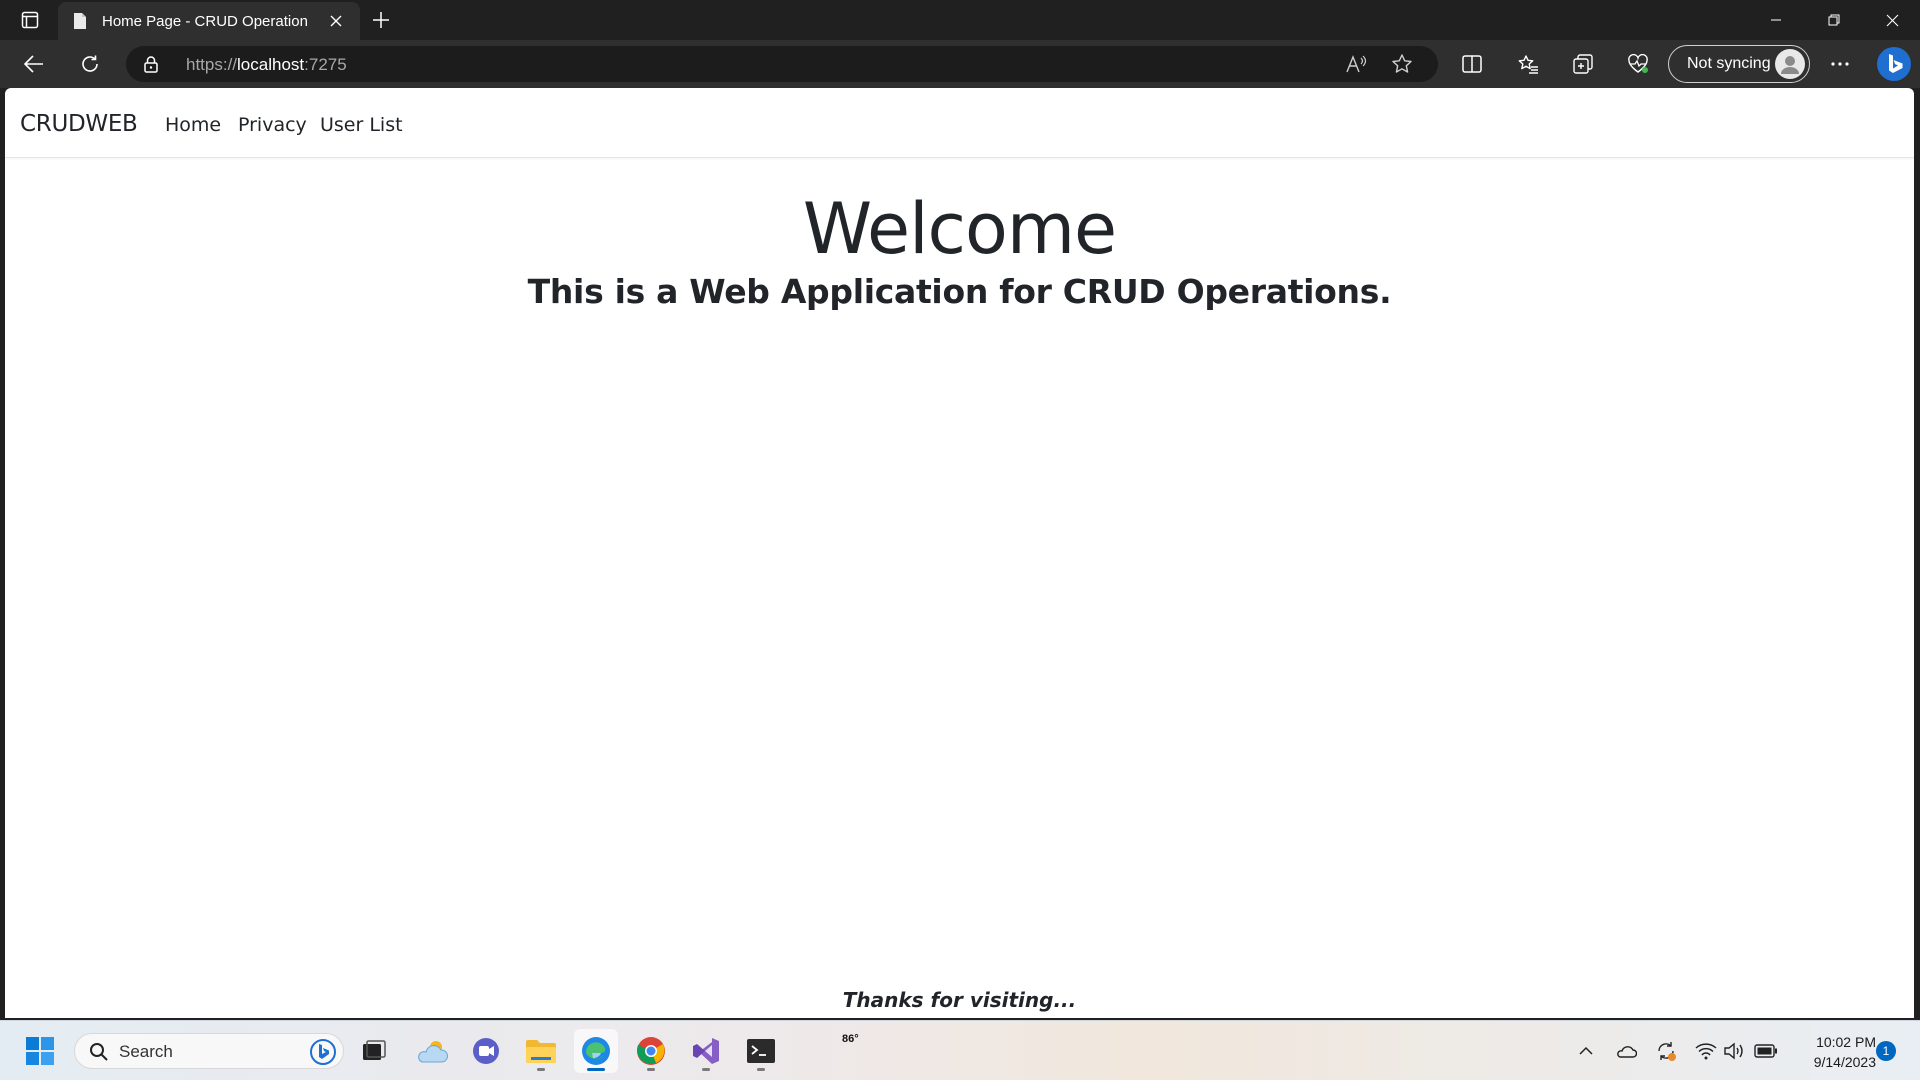 The image size is (1920, 1080). I want to click on taskbar-clock: 10:02 PM 9/14/2023, so click(1831, 1052).